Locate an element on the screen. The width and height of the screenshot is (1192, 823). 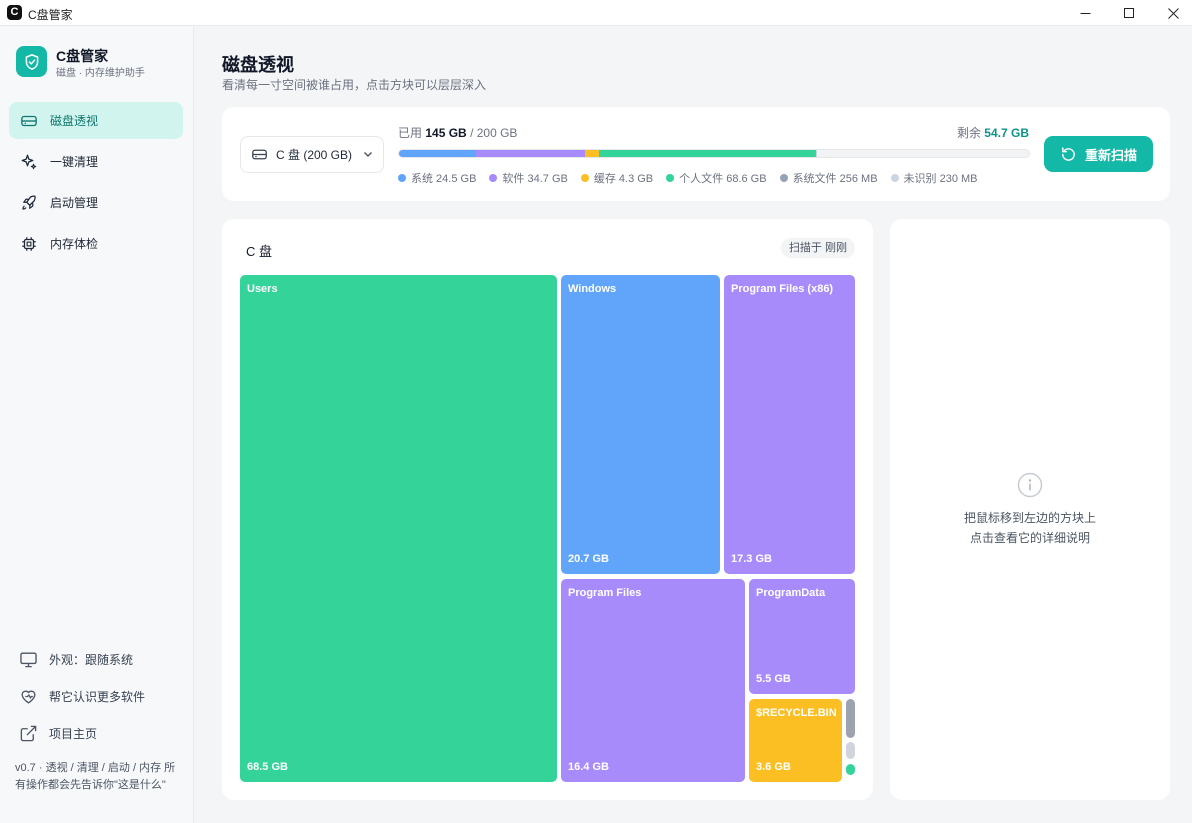
window-title: C盘管家 is located at coordinates (50, 15).